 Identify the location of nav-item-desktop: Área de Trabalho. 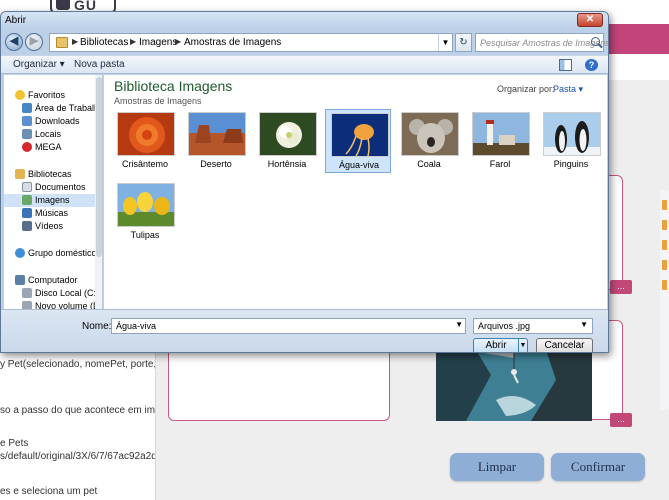
(53, 108).